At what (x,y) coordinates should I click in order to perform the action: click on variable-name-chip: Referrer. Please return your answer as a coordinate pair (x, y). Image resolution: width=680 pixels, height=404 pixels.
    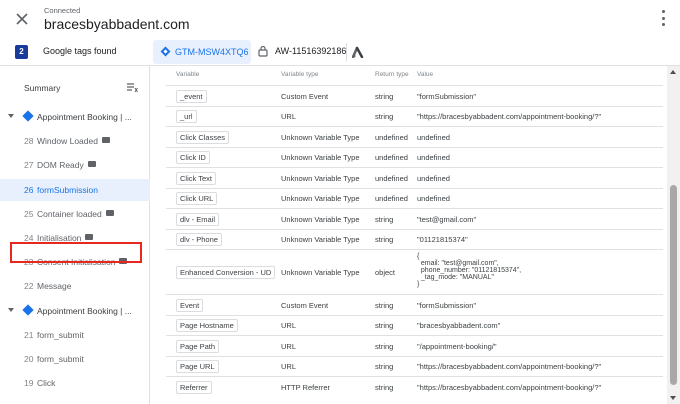
    Looking at the image, I should click on (194, 387).